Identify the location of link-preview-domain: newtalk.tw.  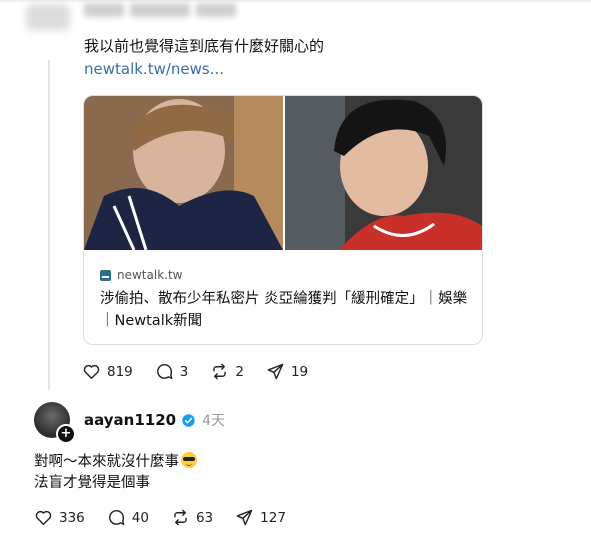
(150, 275).